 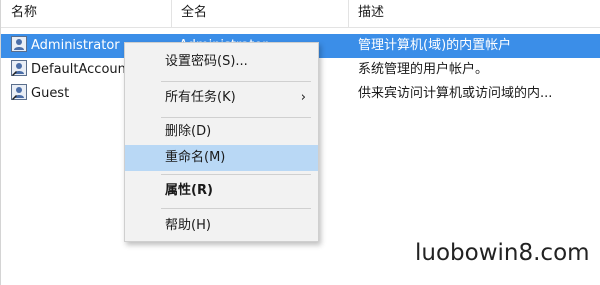 I want to click on menu-item-label: 重命名(M), so click(x=195, y=157).